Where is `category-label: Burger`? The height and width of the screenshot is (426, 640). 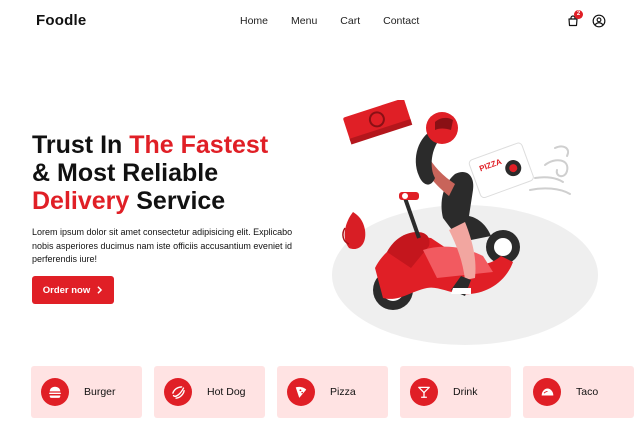 category-label: Burger is located at coordinates (100, 392).